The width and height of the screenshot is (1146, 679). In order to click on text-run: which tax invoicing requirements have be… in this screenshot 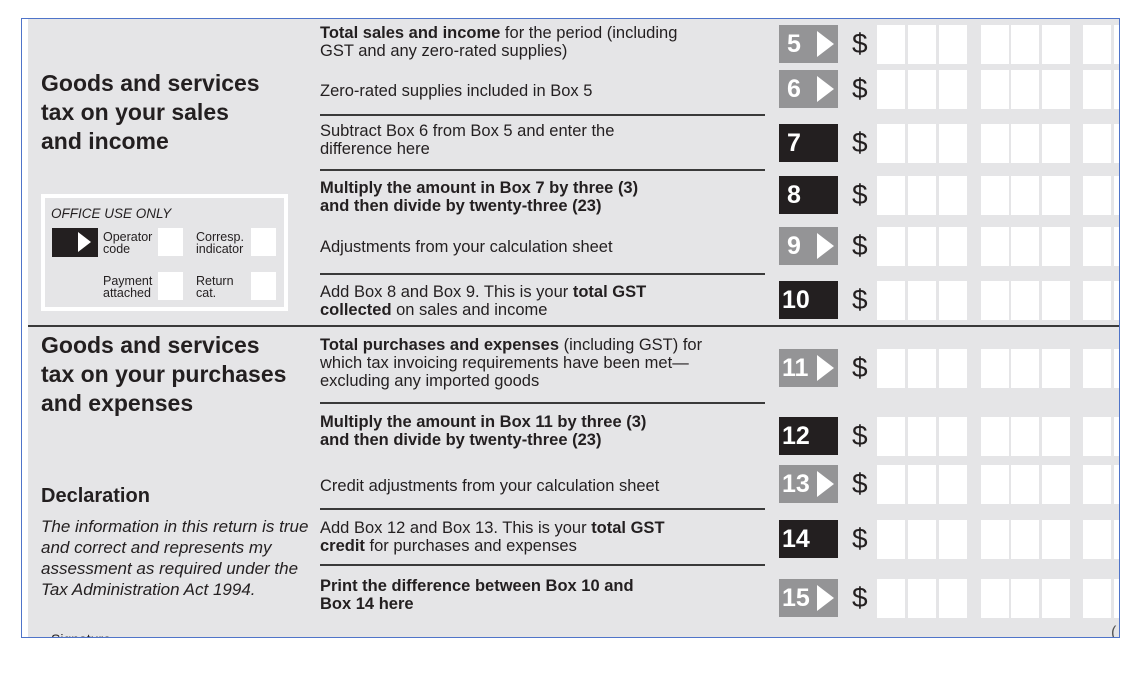, I will do `click(504, 363)`.